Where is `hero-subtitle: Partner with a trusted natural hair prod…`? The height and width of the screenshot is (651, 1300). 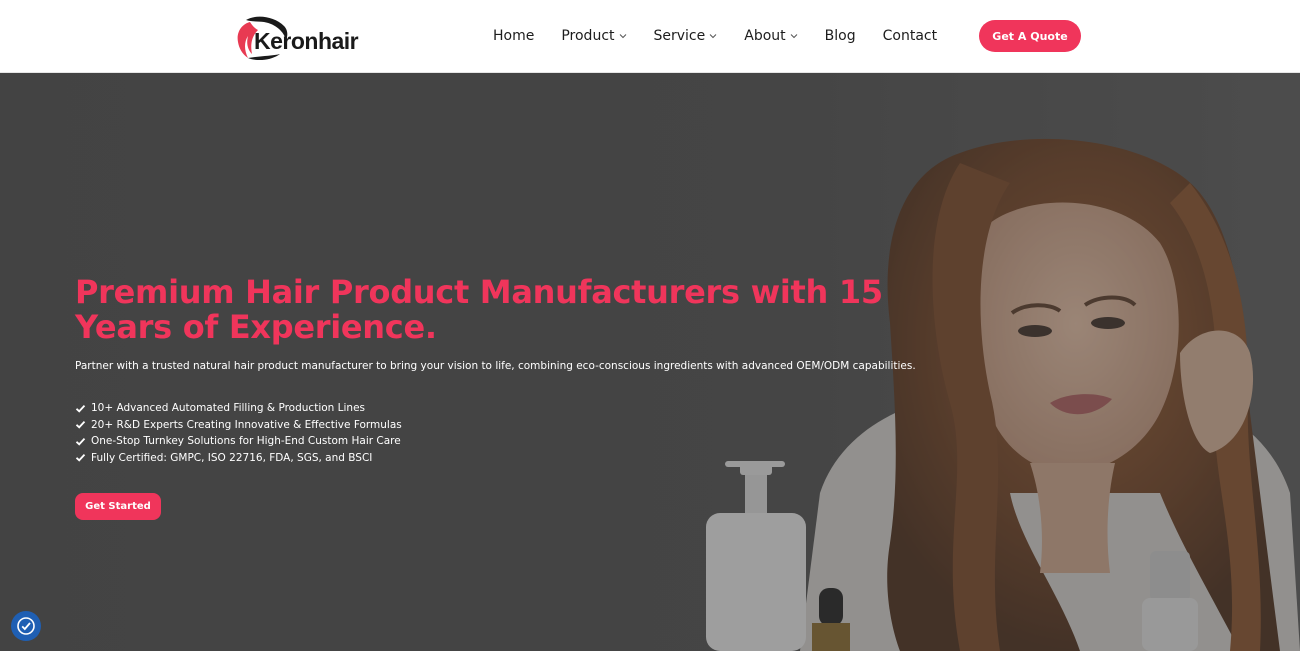
hero-subtitle: Partner with a trusted natural hair prod… is located at coordinates (495, 366).